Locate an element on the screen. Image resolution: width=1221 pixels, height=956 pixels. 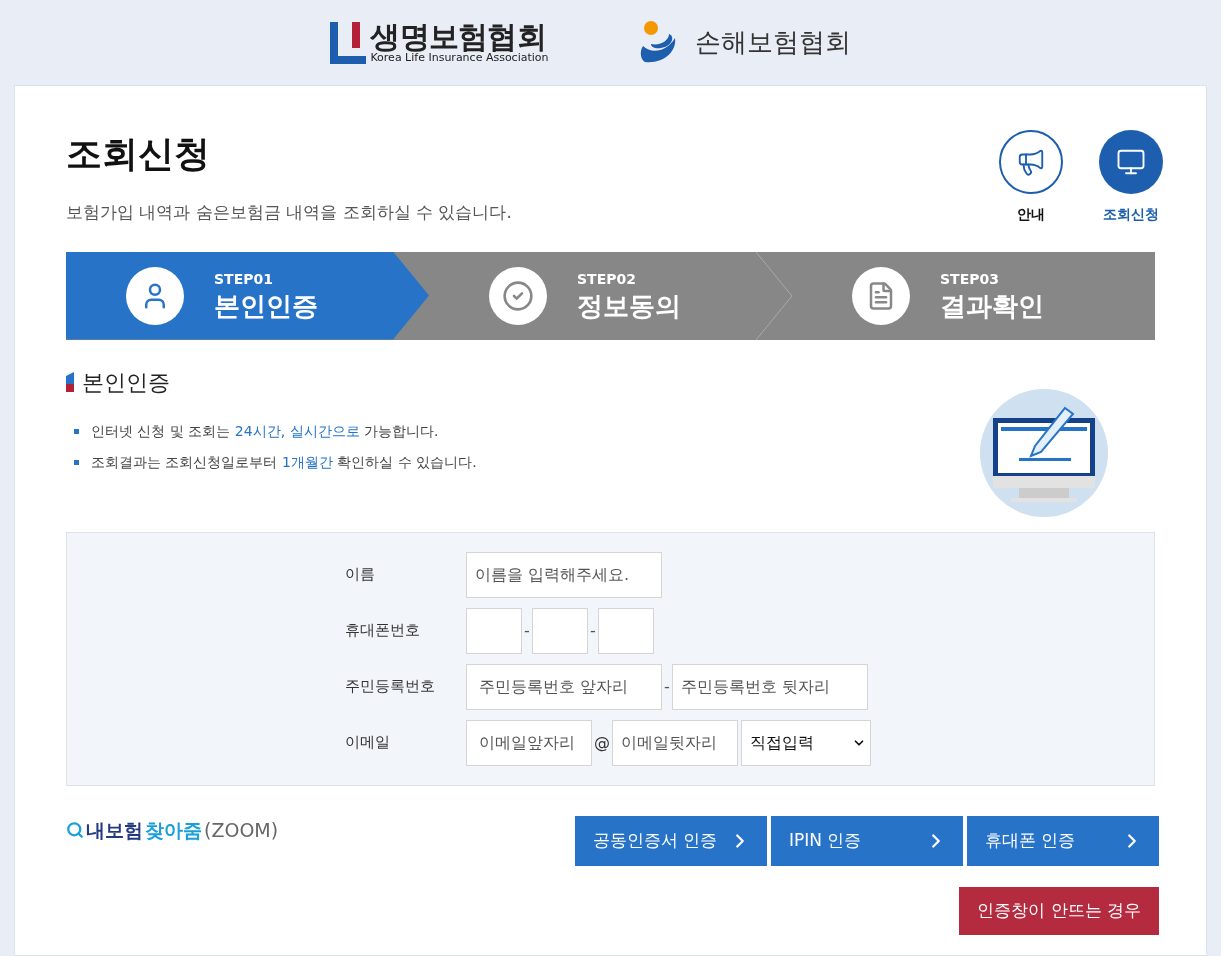
monitor-icon is located at coordinates (1131, 162).